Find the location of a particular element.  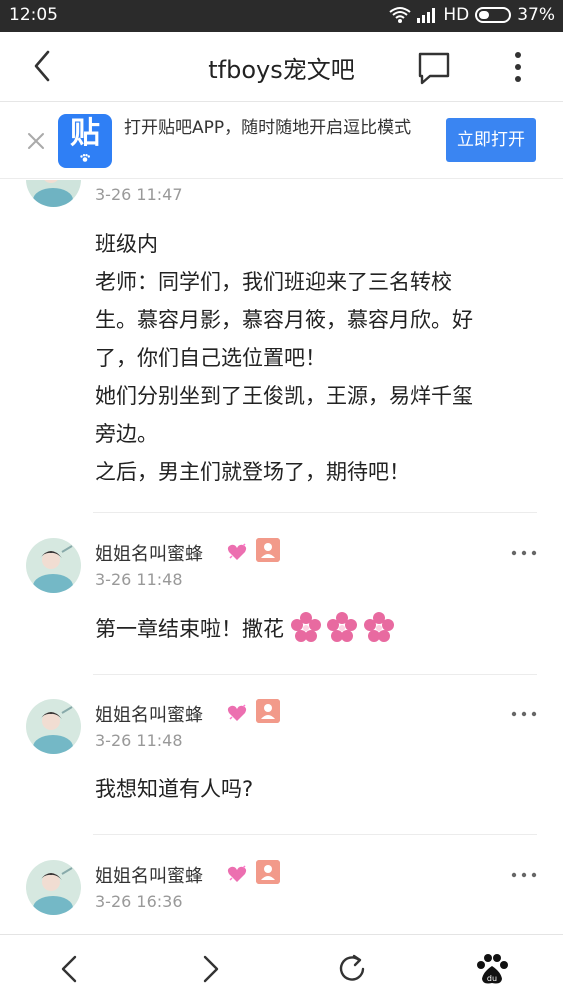

status-bar: 12:05 HD 37% is located at coordinates (281, 16).